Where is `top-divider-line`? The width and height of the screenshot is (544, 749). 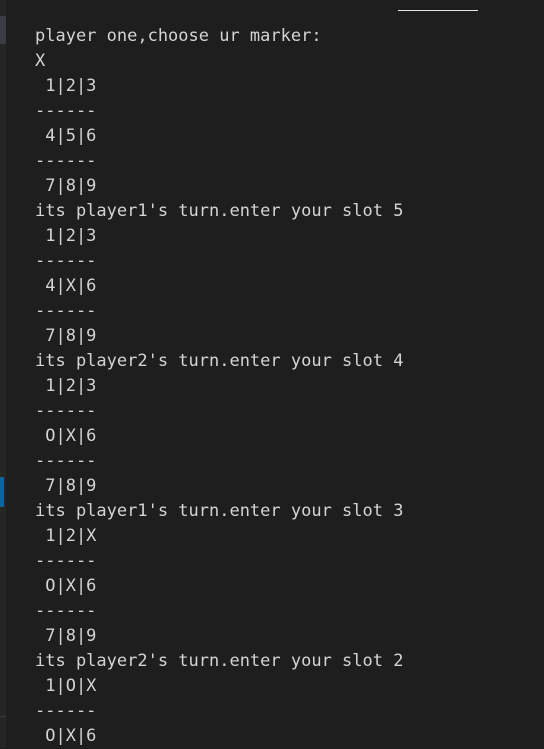
top-divider-line is located at coordinates (438, 10).